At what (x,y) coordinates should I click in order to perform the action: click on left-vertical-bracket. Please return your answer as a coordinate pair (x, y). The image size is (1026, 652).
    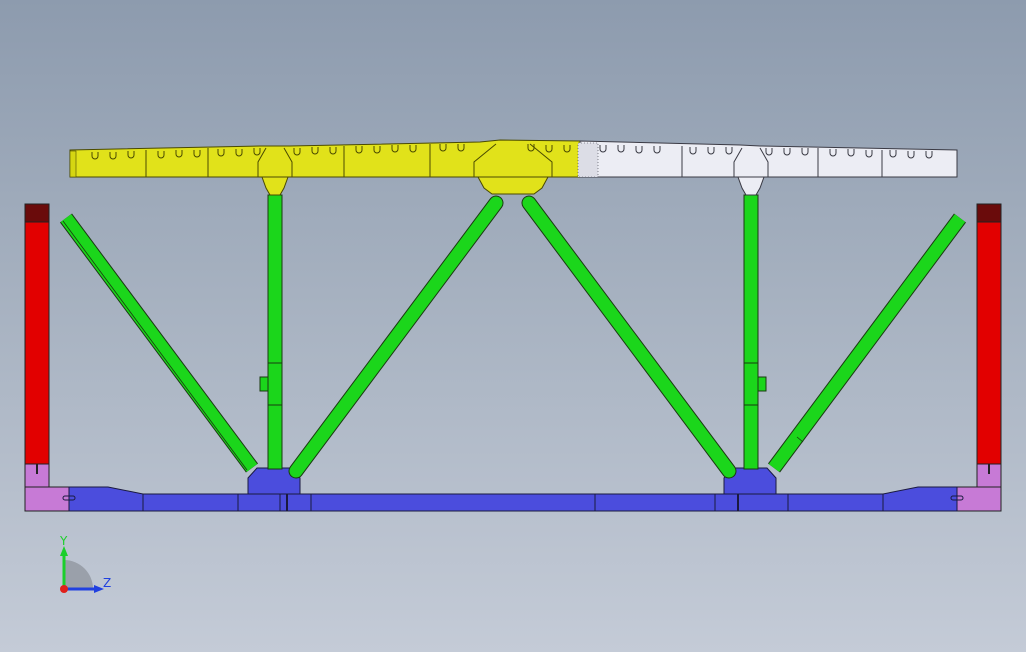
    Looking at the image, I should click on (264, 384).